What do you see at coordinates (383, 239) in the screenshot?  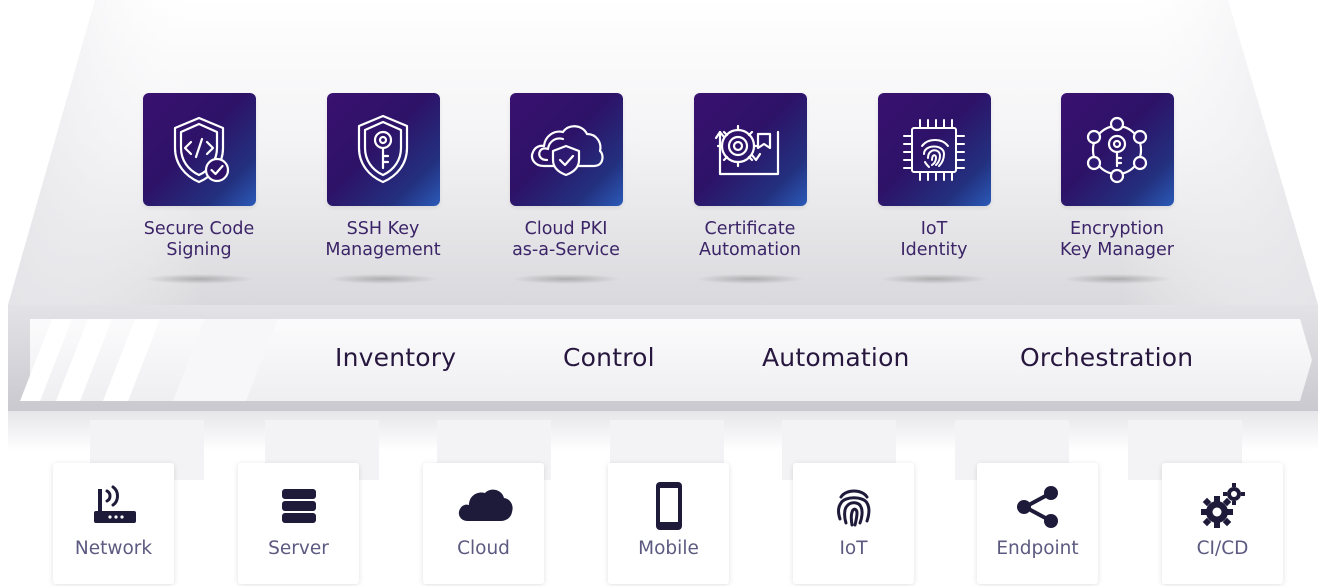 I see `product-label: SSH Key Management` at bounding box center [383, 239].